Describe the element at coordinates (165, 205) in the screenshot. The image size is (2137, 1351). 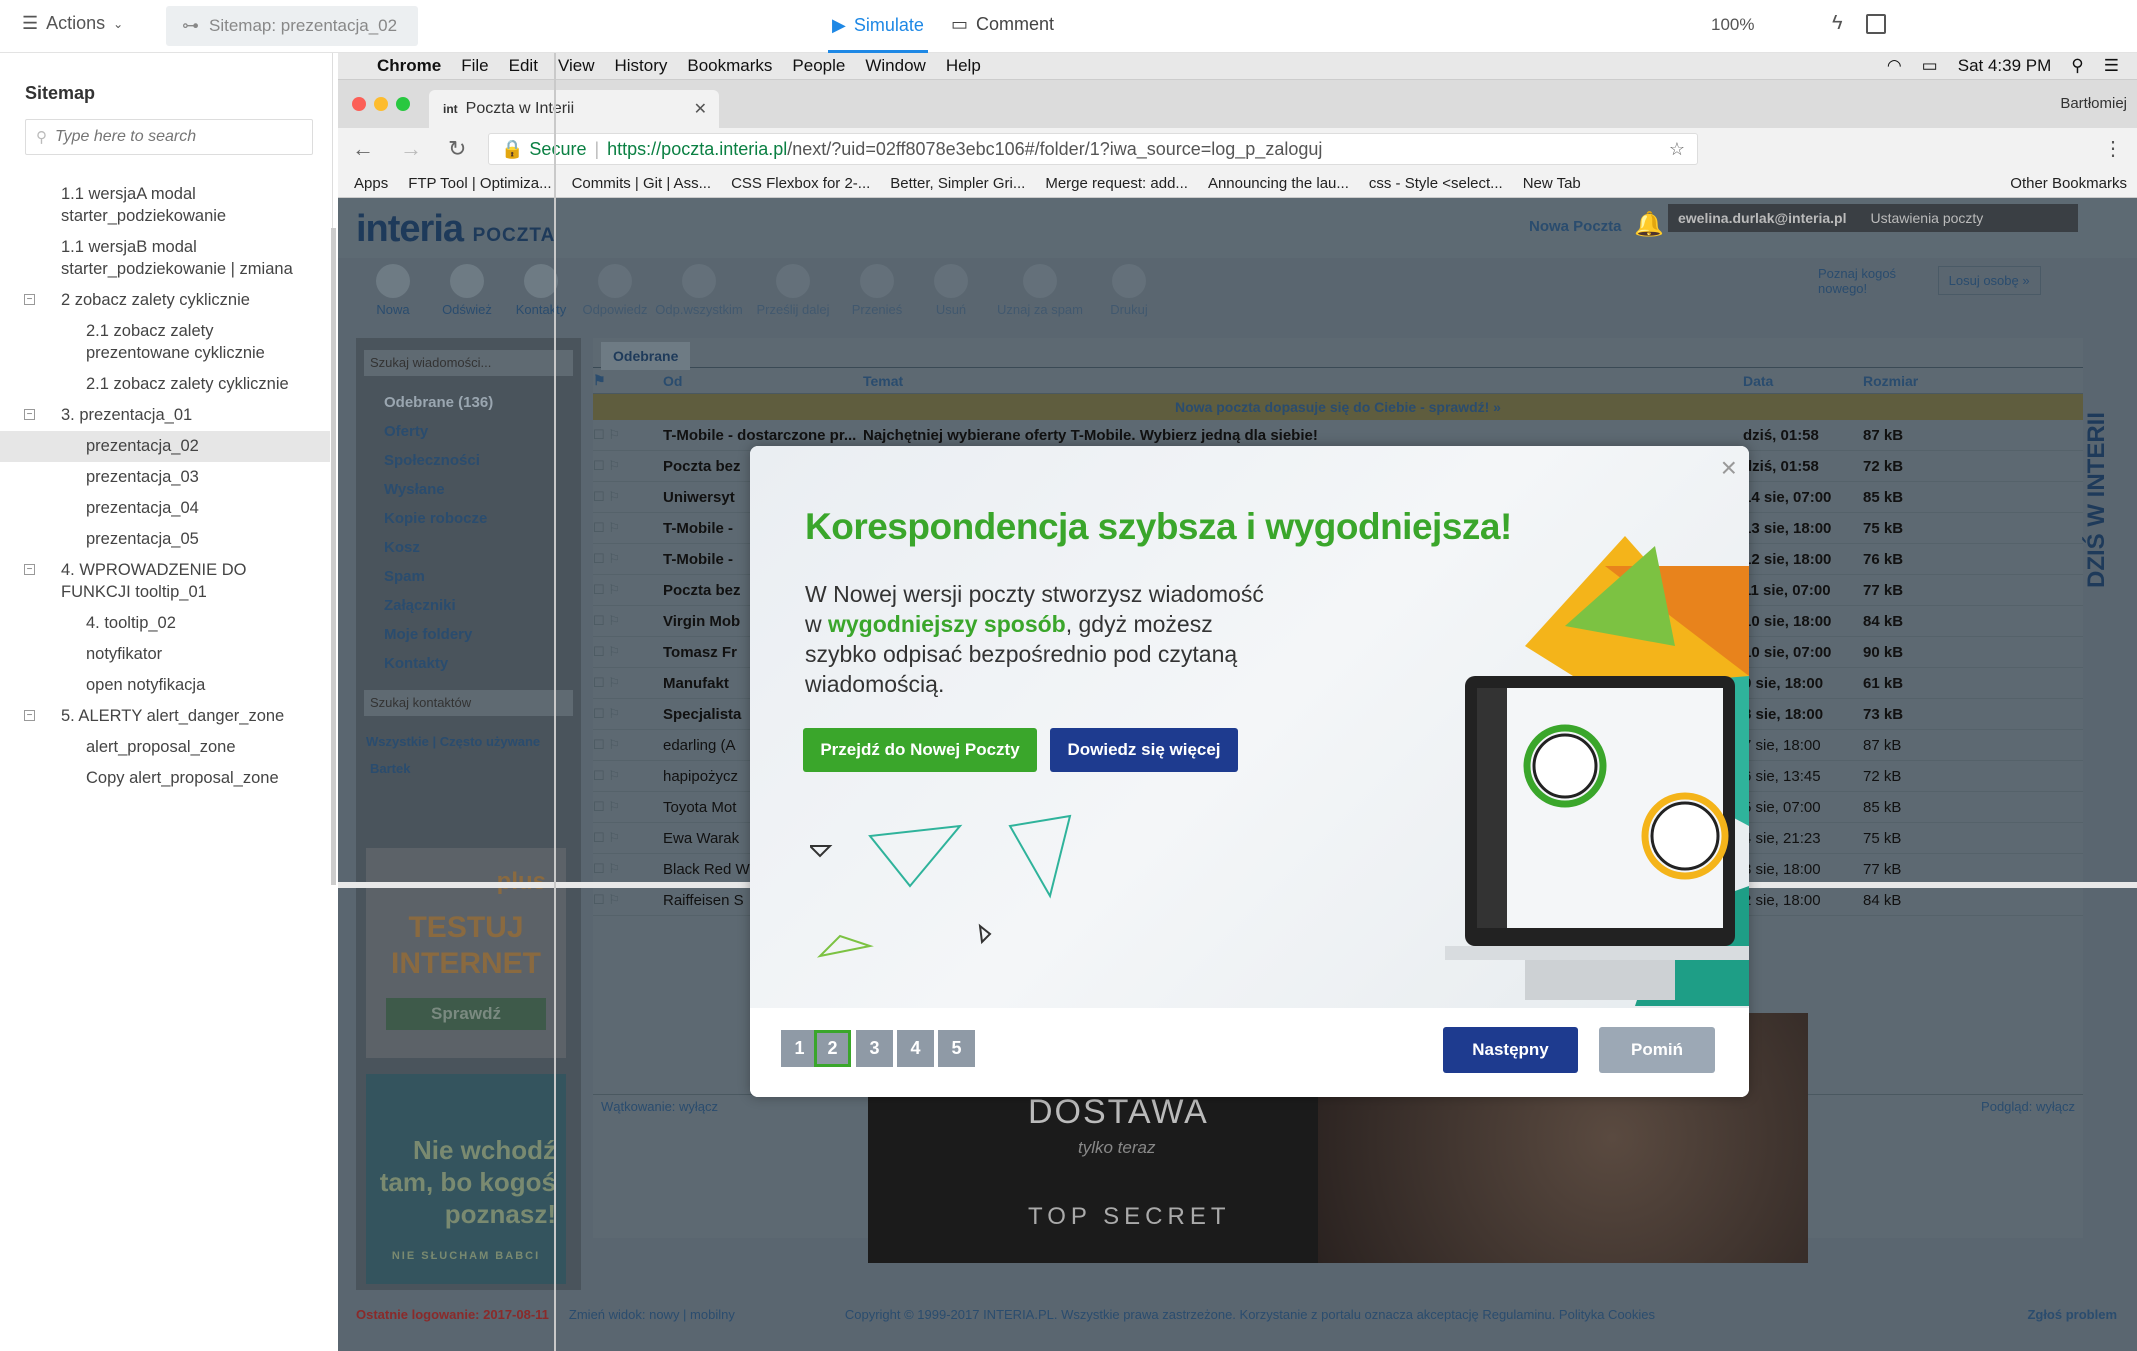
I see `tree-item: 1.1 wersjaA modal starter_podziekowanie` at that location.